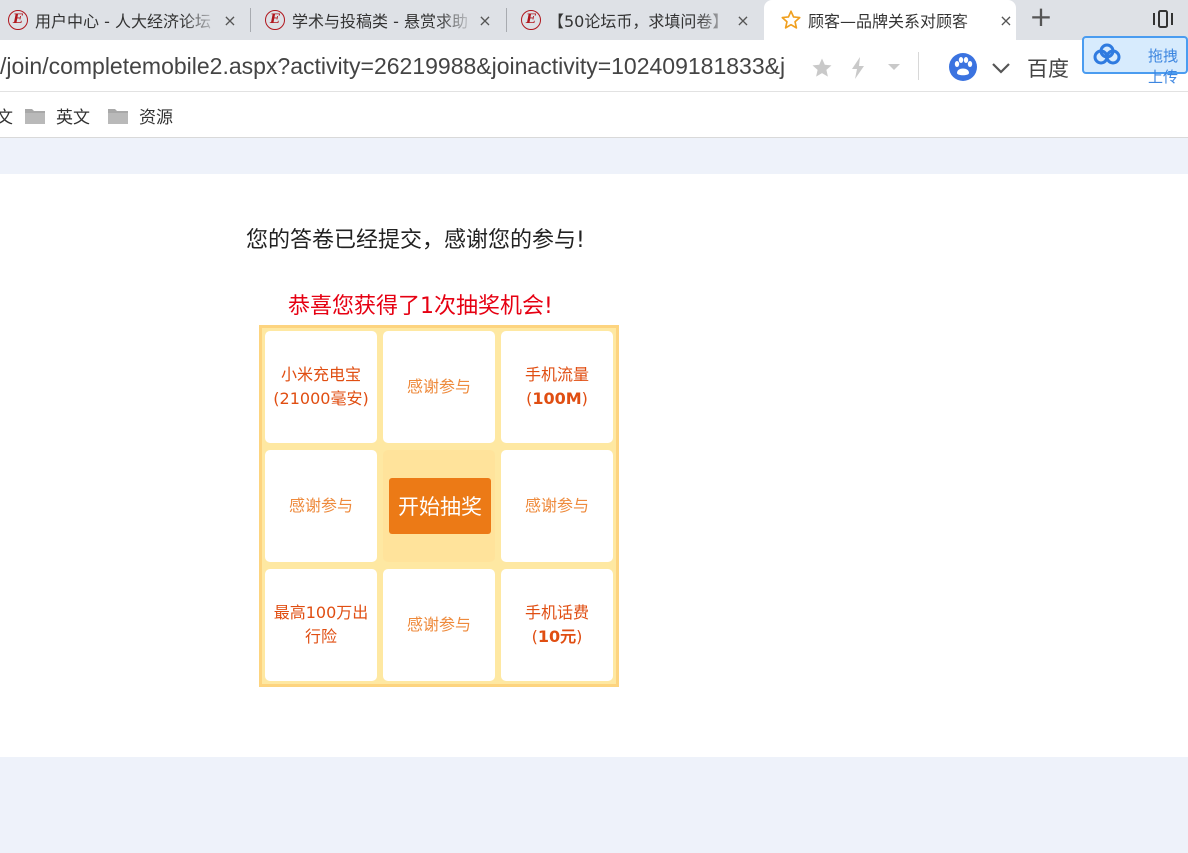  What do you see at coordinates (556, 612) in the screenshot?
I see `cell-line: 手机话费` at bounding box center [556, 612].